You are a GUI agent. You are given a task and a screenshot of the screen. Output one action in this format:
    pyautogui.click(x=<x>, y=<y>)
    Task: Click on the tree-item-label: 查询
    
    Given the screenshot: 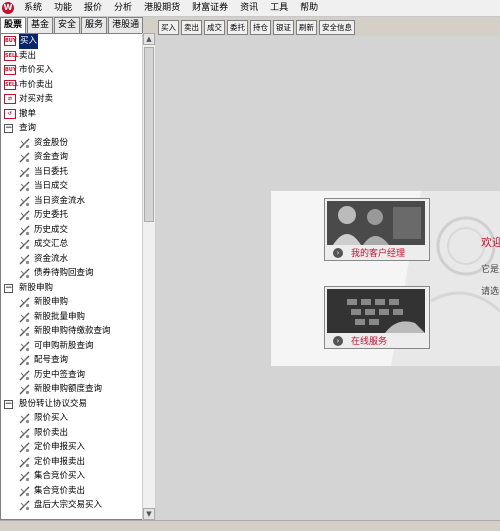 What is the action you would take?
    pyautogui.click(x=28, y=128)
    